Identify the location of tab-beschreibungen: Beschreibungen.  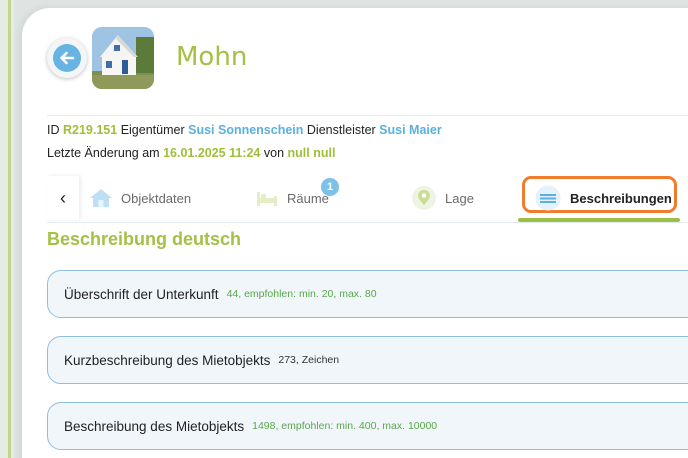
(603, 198).